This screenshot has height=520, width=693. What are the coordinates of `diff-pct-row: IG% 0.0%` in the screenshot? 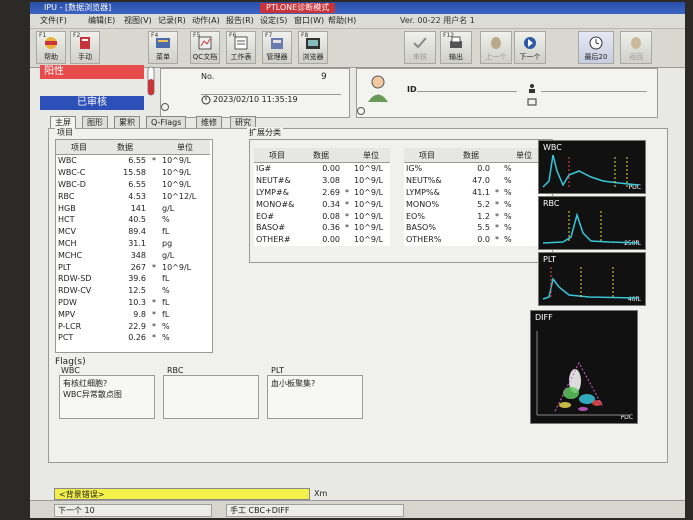 It's located at (475, 169).